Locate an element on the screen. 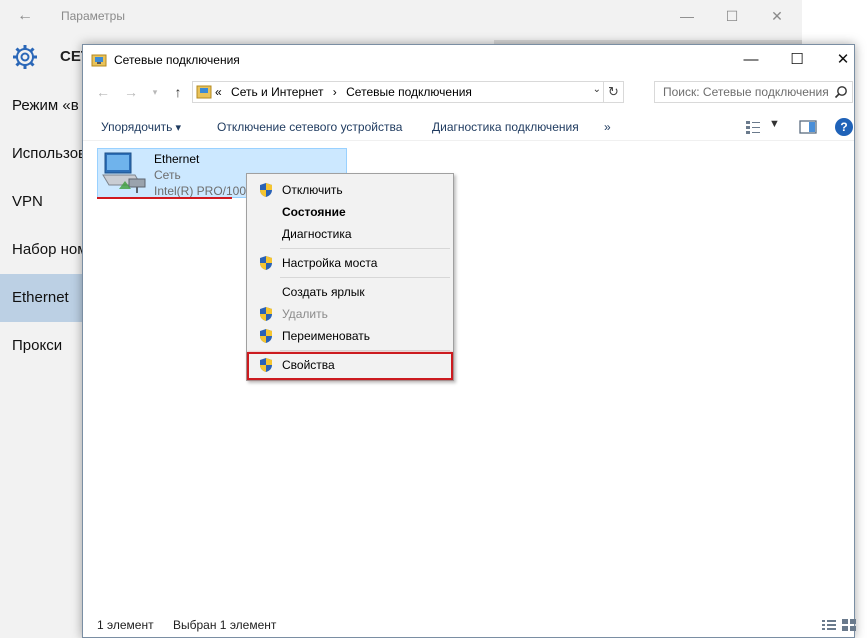 The image size is (868, 638). menu-item-create-shortcut: Создать ярлык is located at coordinates (350, 292).